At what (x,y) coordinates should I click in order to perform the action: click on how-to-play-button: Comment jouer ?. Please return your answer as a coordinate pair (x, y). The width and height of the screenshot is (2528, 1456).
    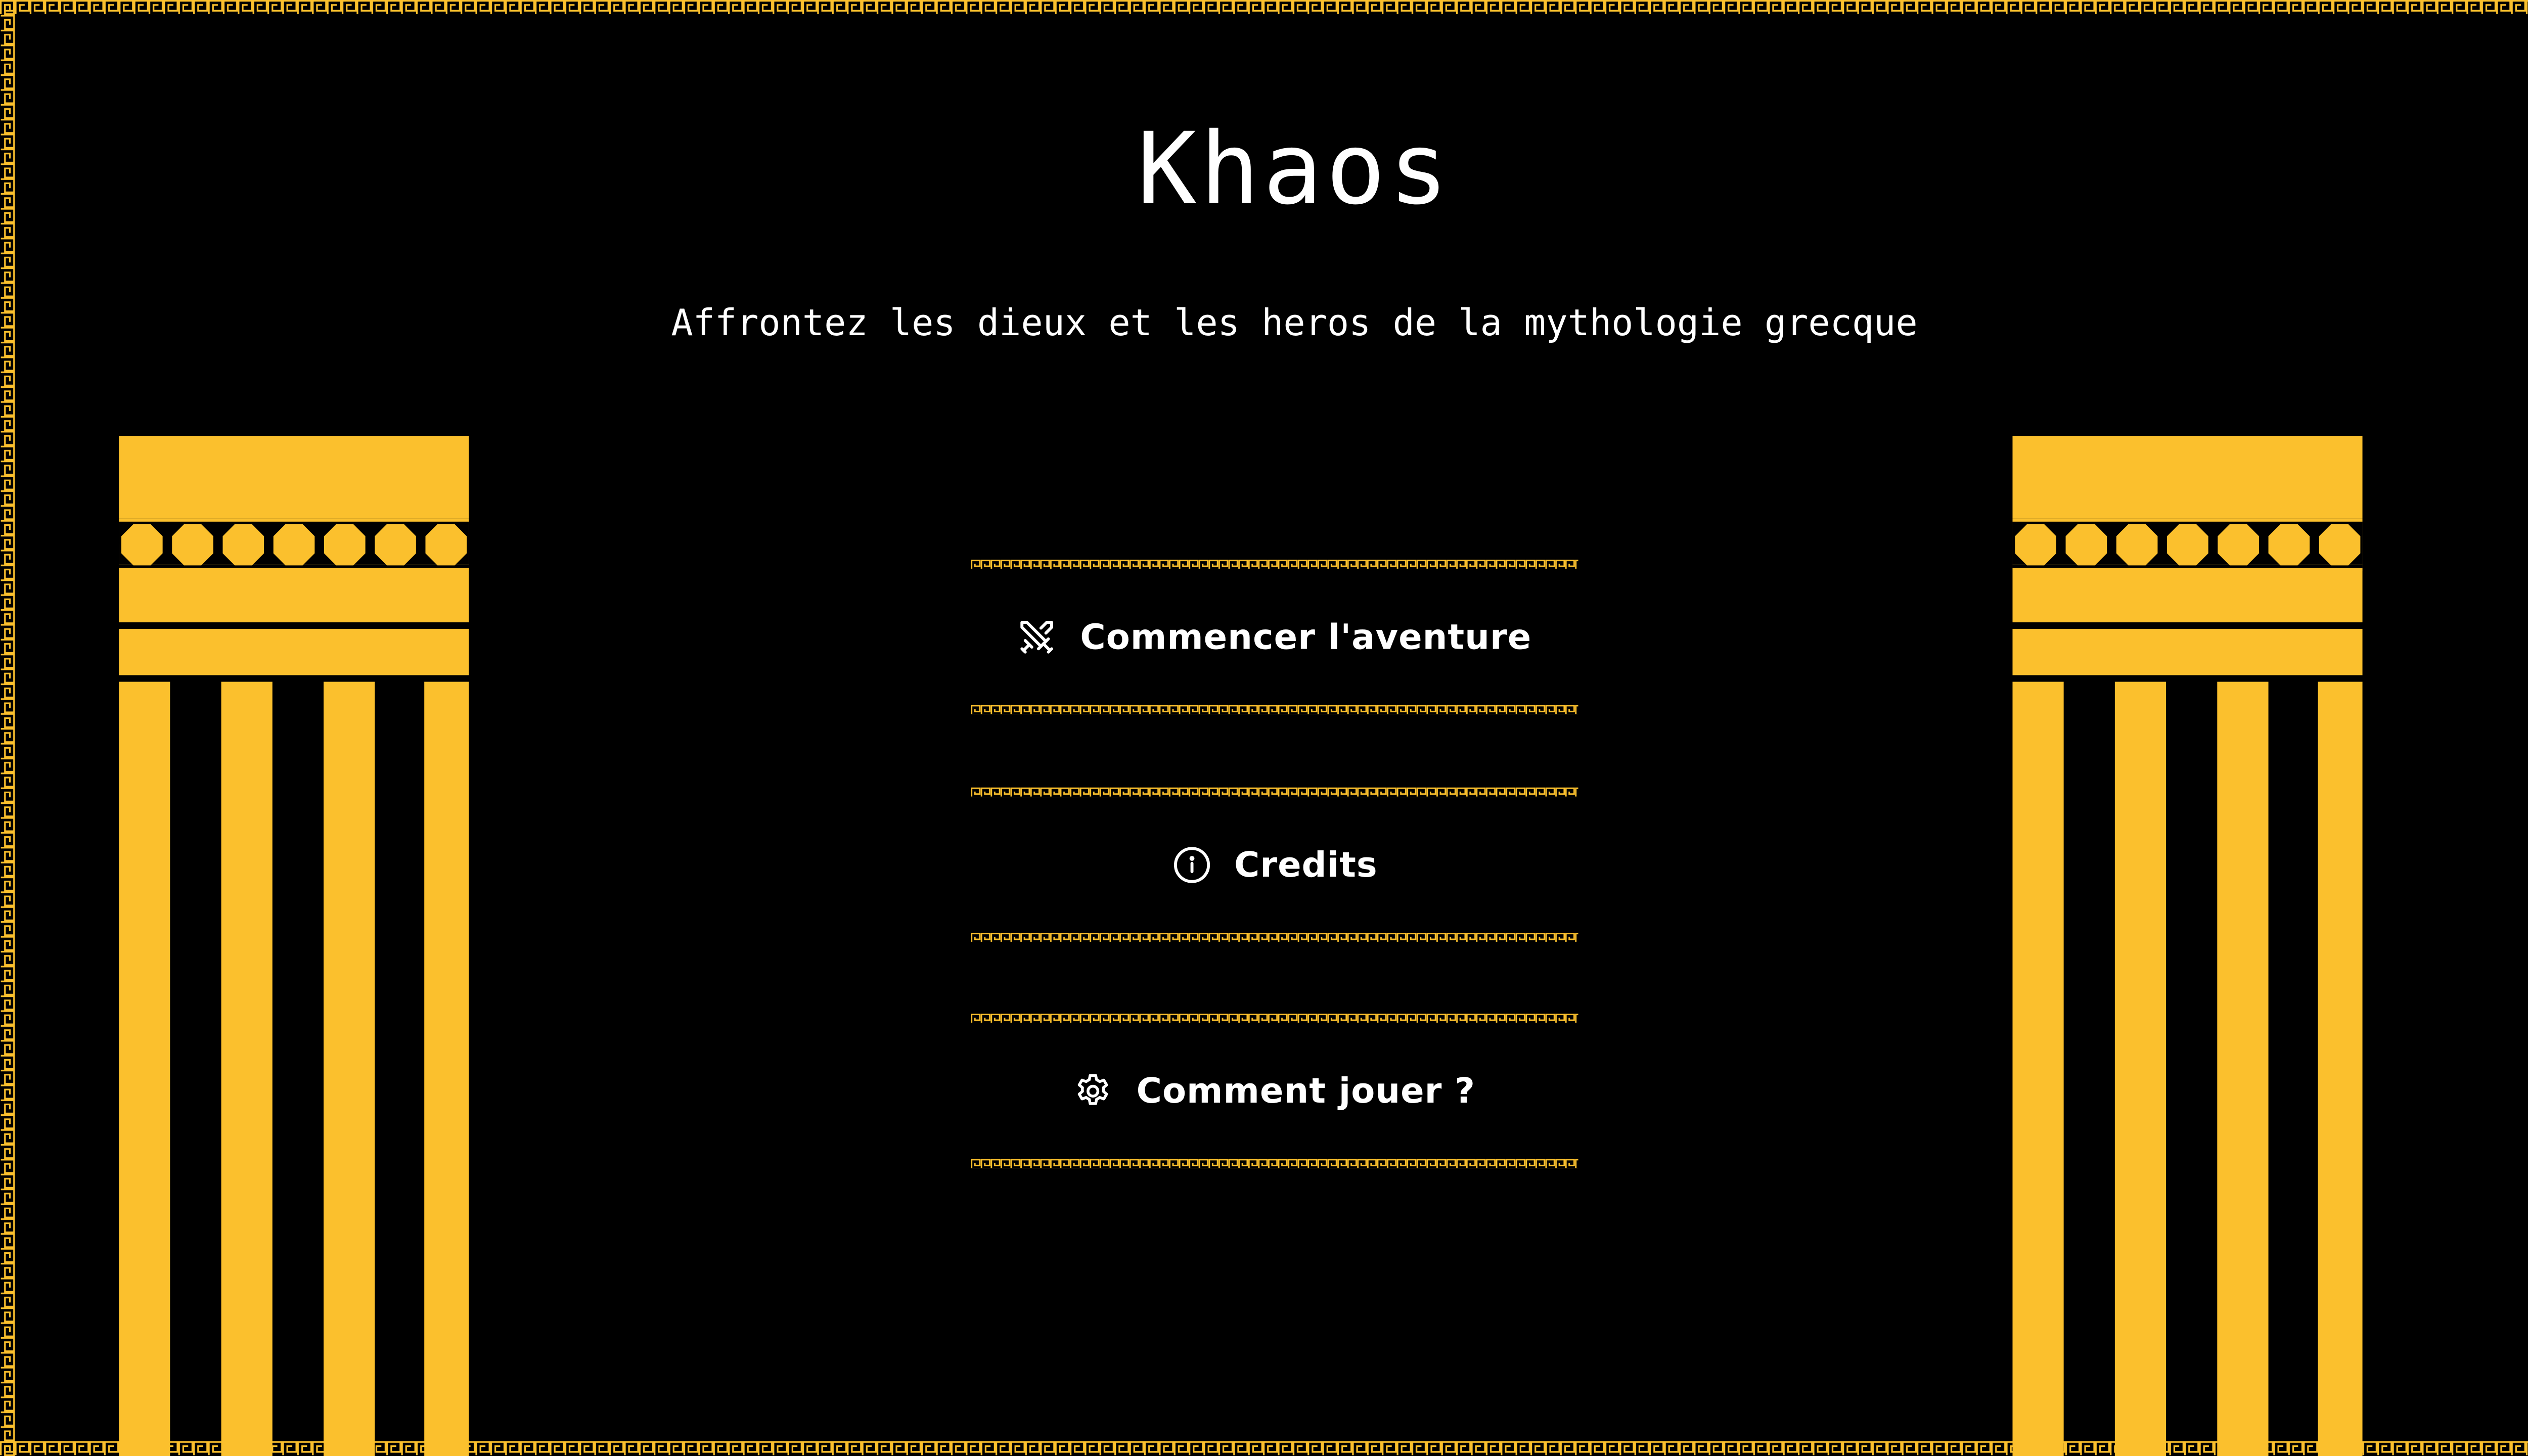
    Looking at the image, I should click on (1275, 1091).